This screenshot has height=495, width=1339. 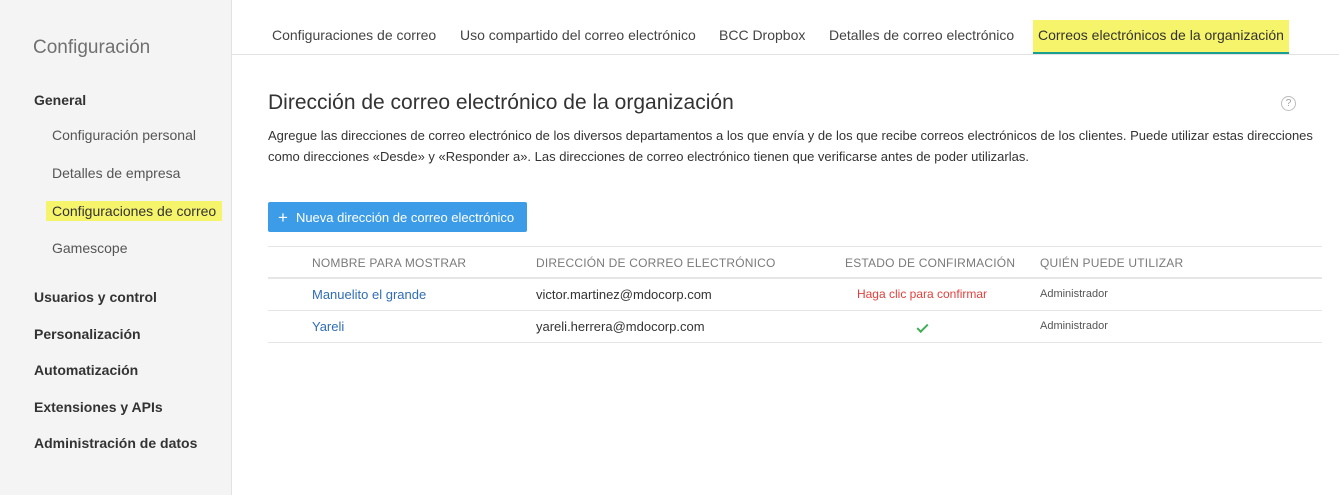 What do you see at coordinates (116, 173) in the screenshot?
I see `sidebar-item-company-details: Detalles de empresa` at bounding box center [116, 173].